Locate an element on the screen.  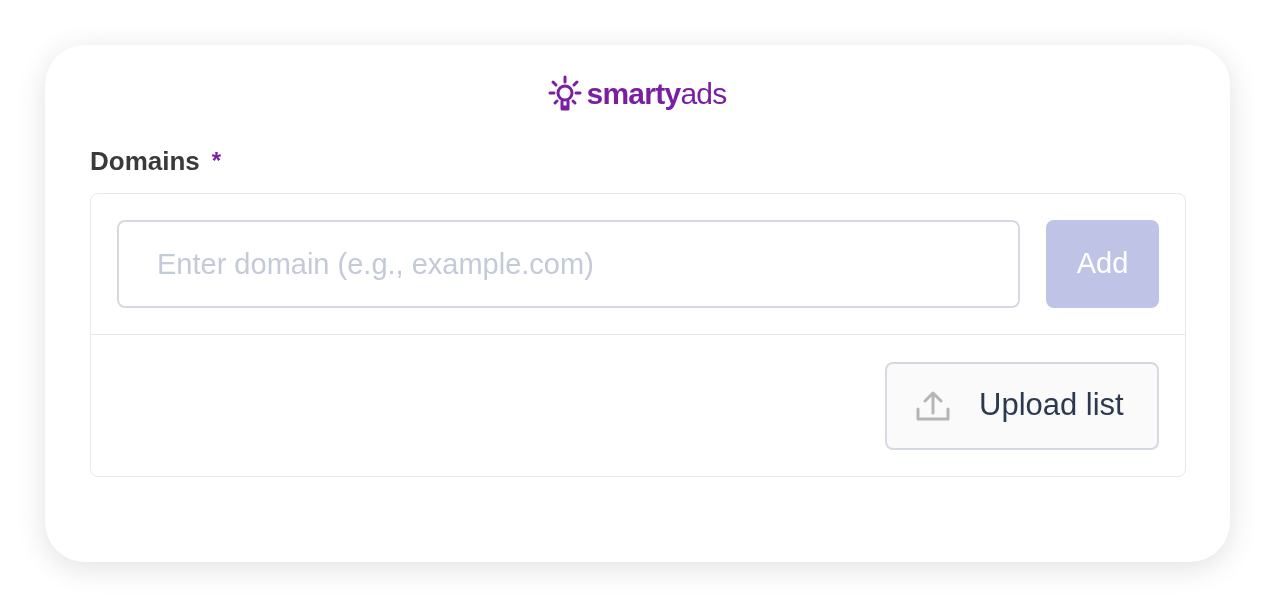
upload-list-button: Upload list is located at coordinates (1022, 405).